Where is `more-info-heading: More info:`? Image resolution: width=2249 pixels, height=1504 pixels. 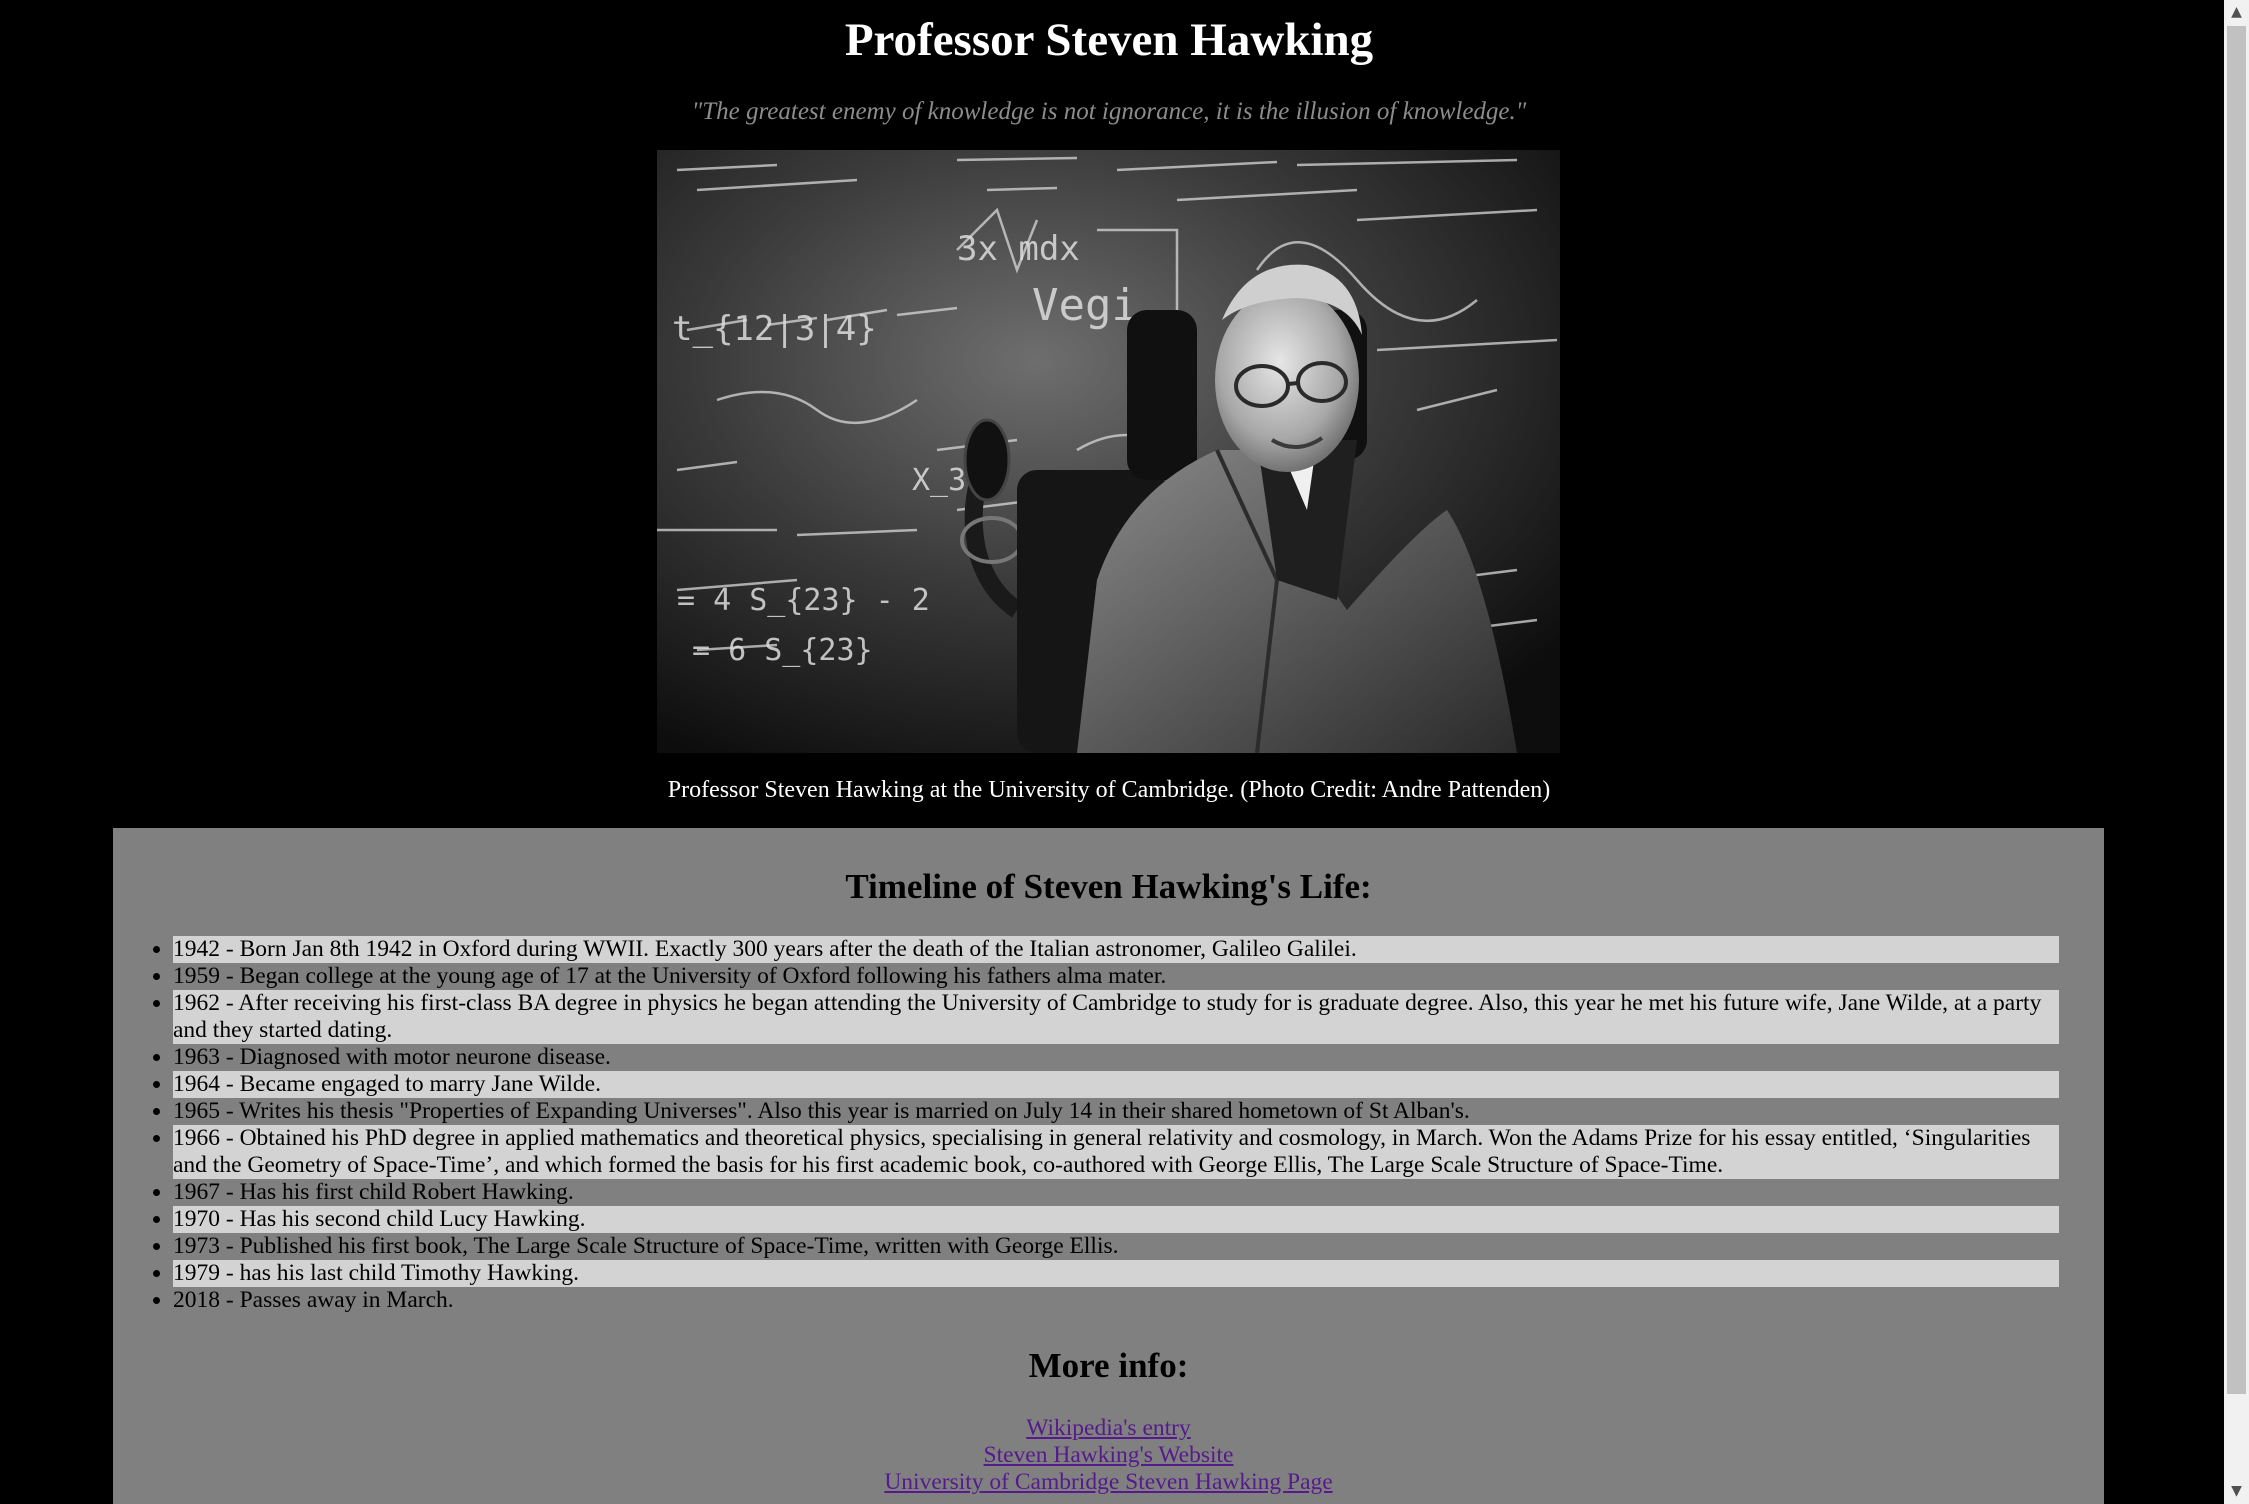 more-info-heading: More info: is located at coordinates (1108, 1365).